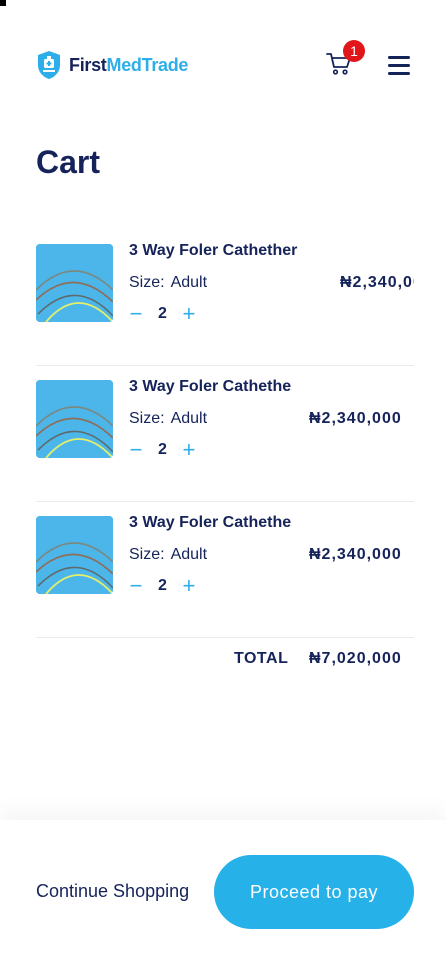  I want to click on site-header: FirstMedTrade 1, so click(223, 60).